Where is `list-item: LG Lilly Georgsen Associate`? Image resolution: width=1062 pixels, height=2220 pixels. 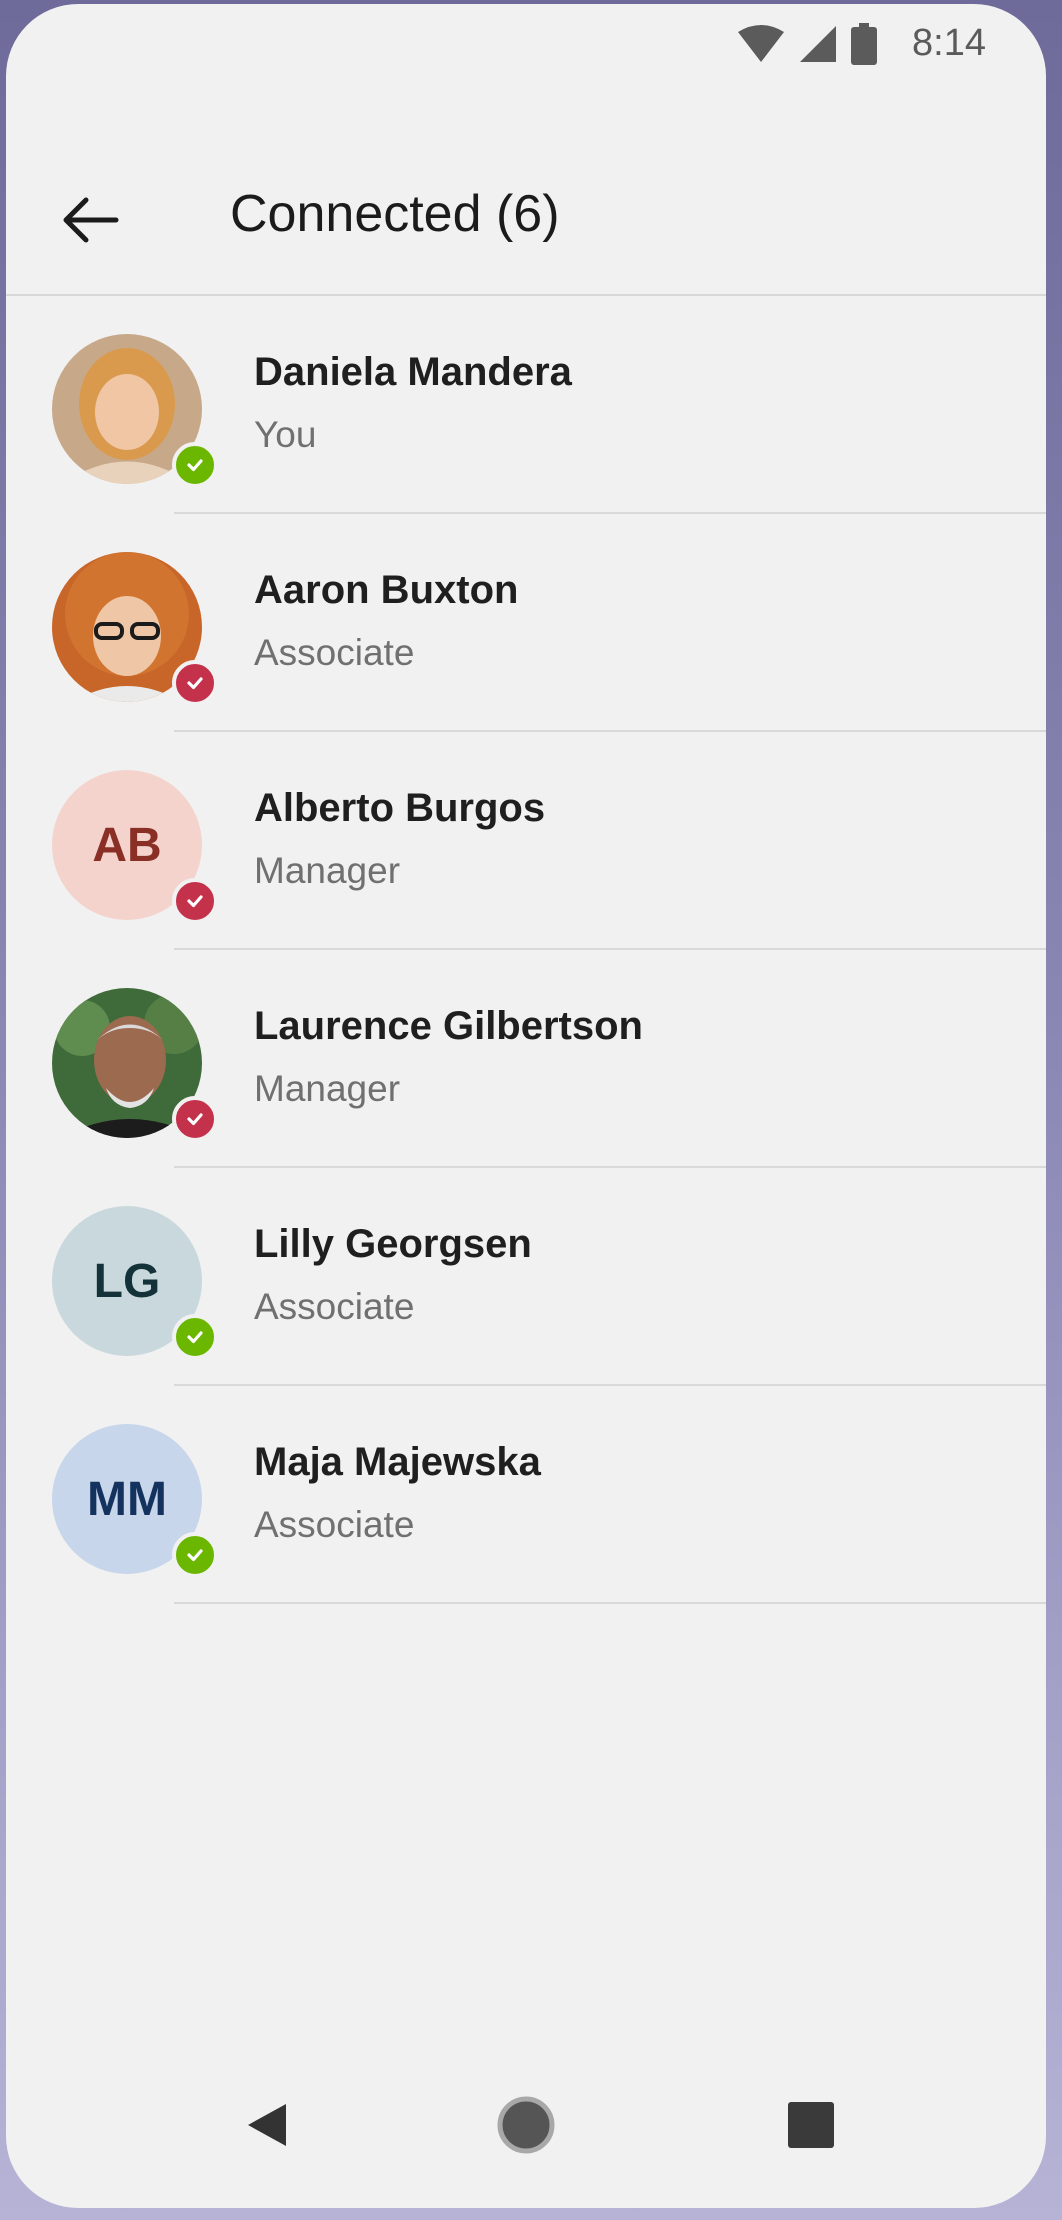
list-item: LG Lilly Georgsen Associate is located at coordinates (526, 1277).